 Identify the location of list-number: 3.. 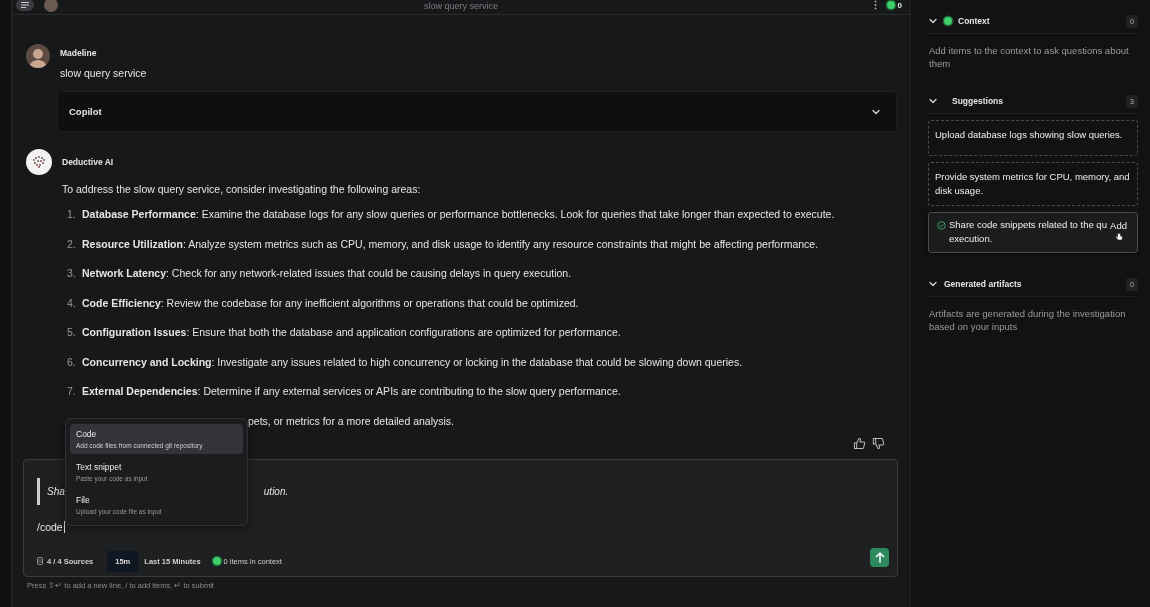
(72, 273).